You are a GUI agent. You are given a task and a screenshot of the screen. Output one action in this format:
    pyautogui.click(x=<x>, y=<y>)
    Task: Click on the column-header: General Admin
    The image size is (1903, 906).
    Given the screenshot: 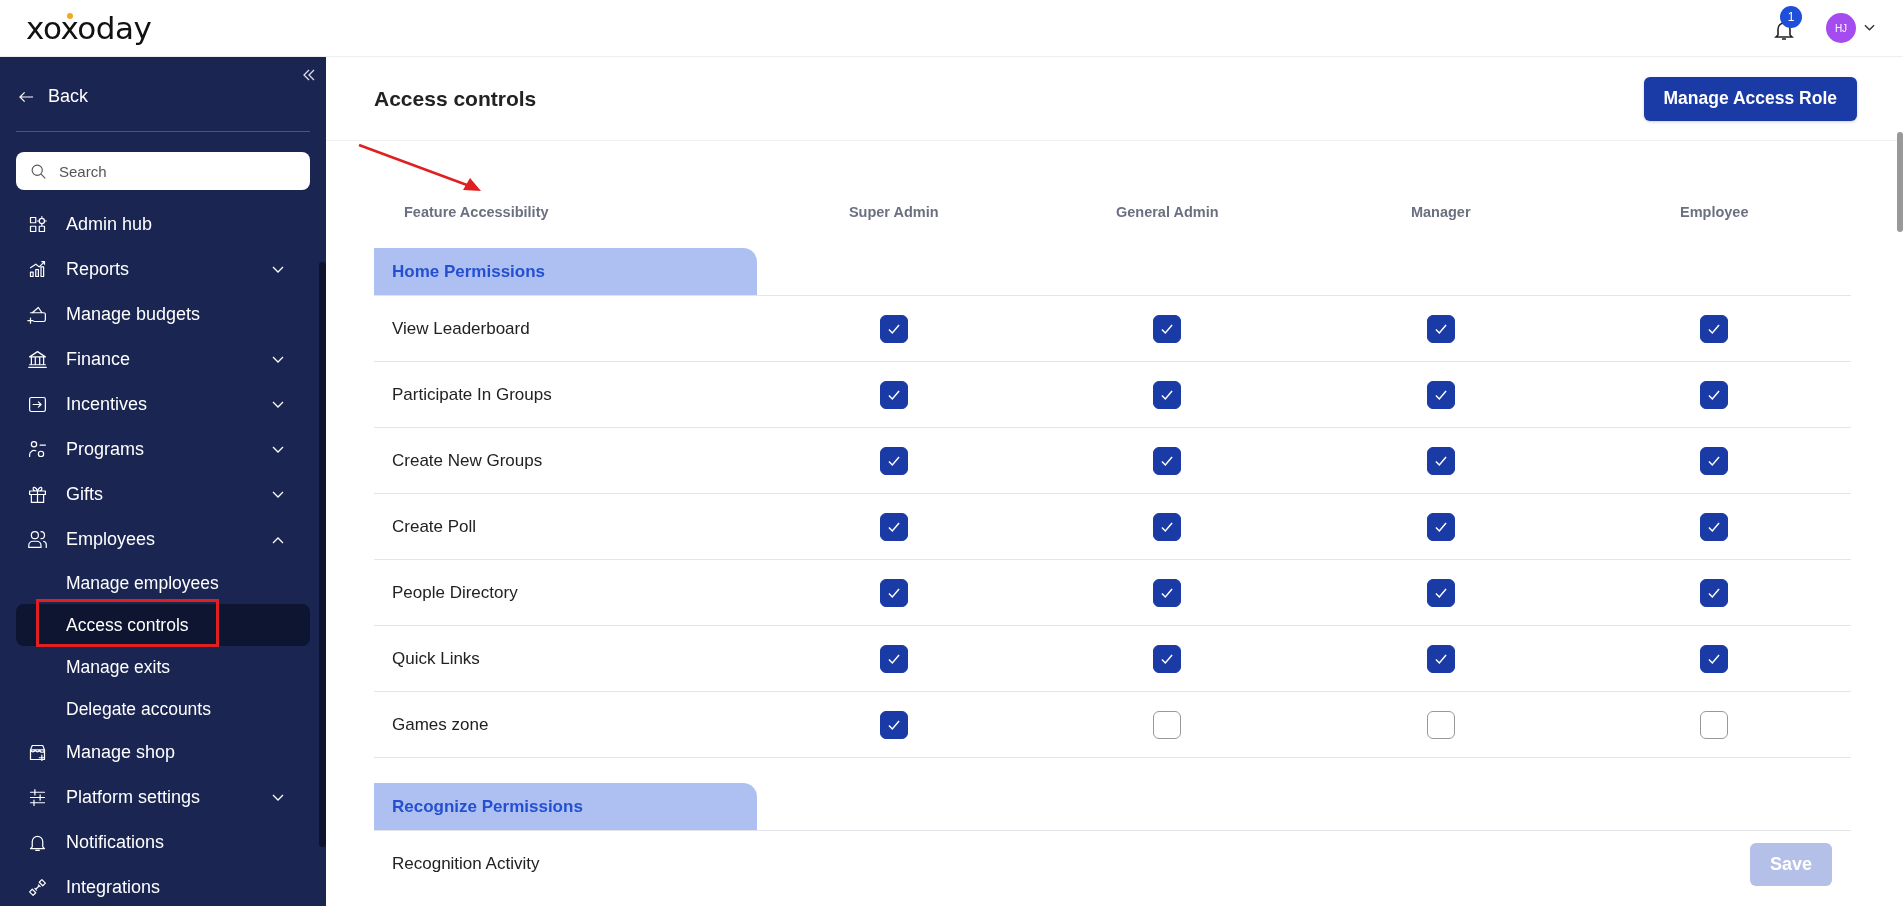 What is the action you would take?
    pyautogui.click(x=1167, y=212)
    